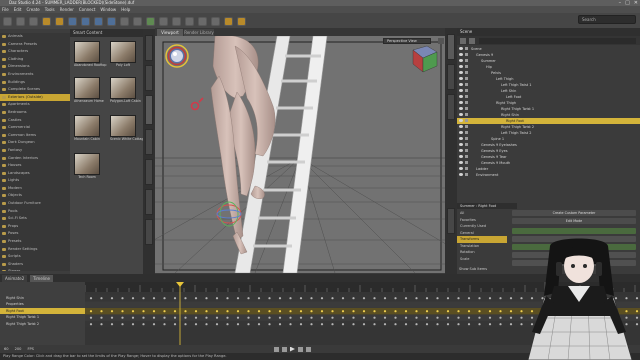 The image size is (640, 360). What do you see at coordinates (482, 259) in the screenshot?
I see `parameter-category: Scale` at bounding box center [482, 259].